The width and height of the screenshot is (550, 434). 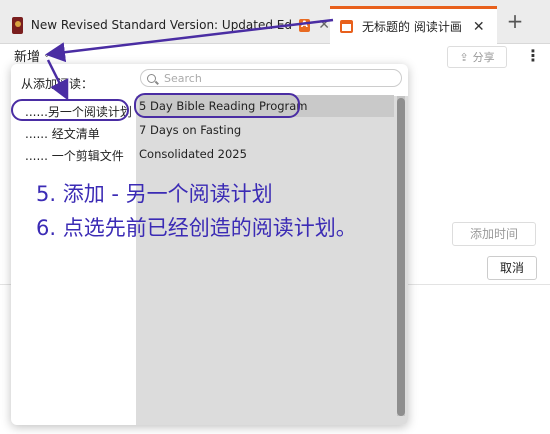 I want to click on tab-title: 无标题的 阅读计画, so click(x=412, y=27).